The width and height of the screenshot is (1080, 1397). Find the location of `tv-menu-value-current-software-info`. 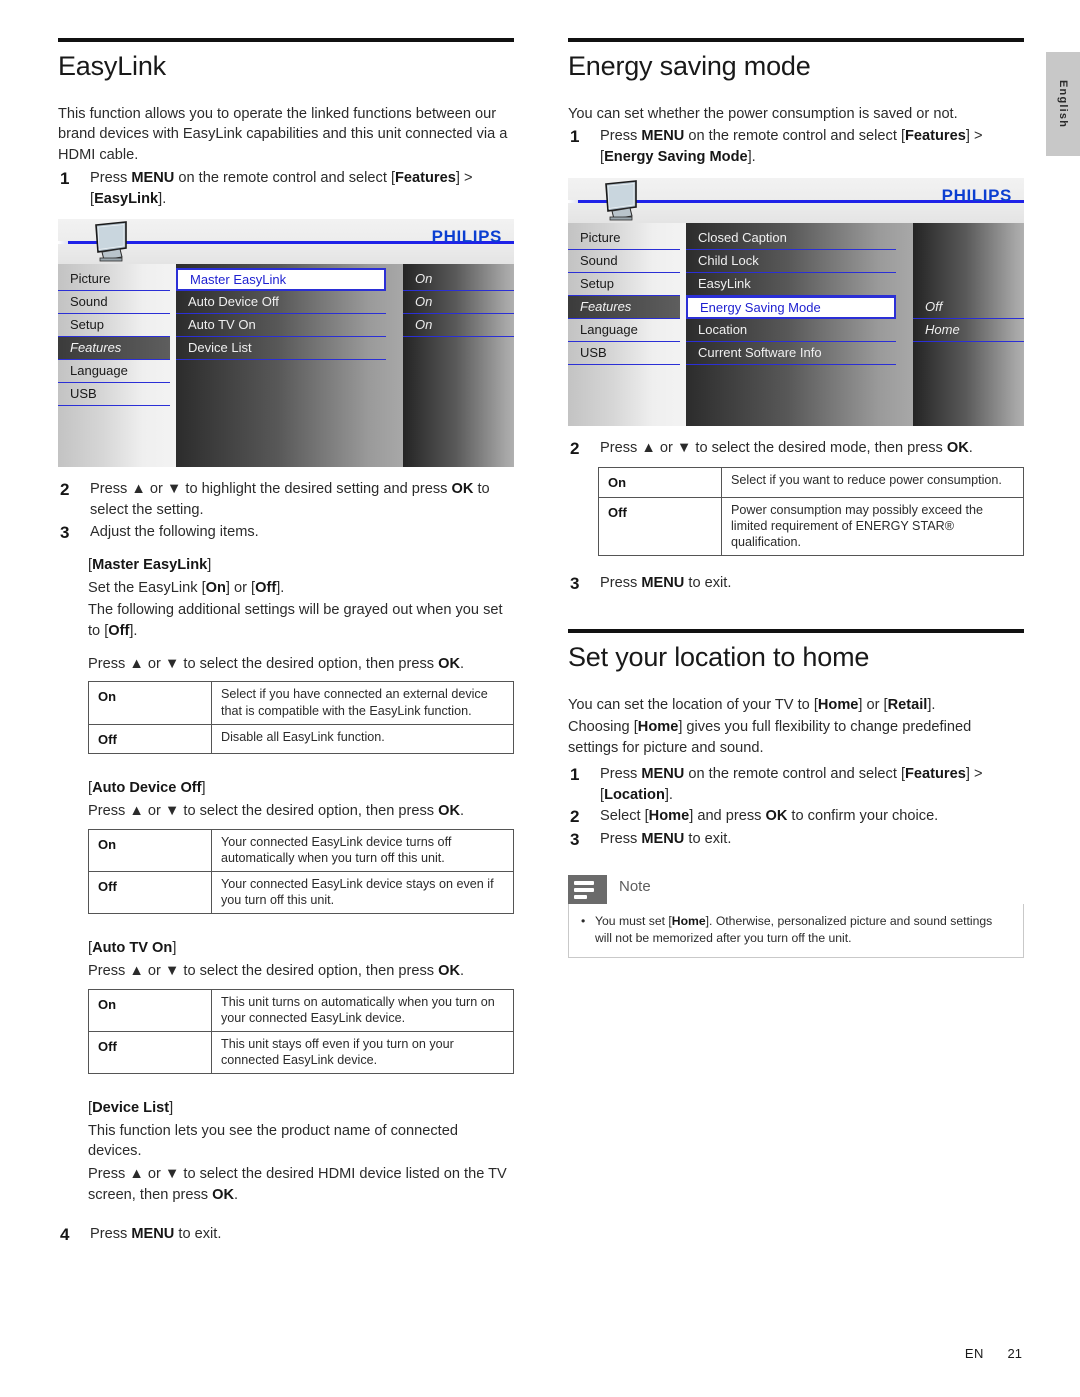

tv-menu-value-current-software-info is located at coordinates (968, 353).